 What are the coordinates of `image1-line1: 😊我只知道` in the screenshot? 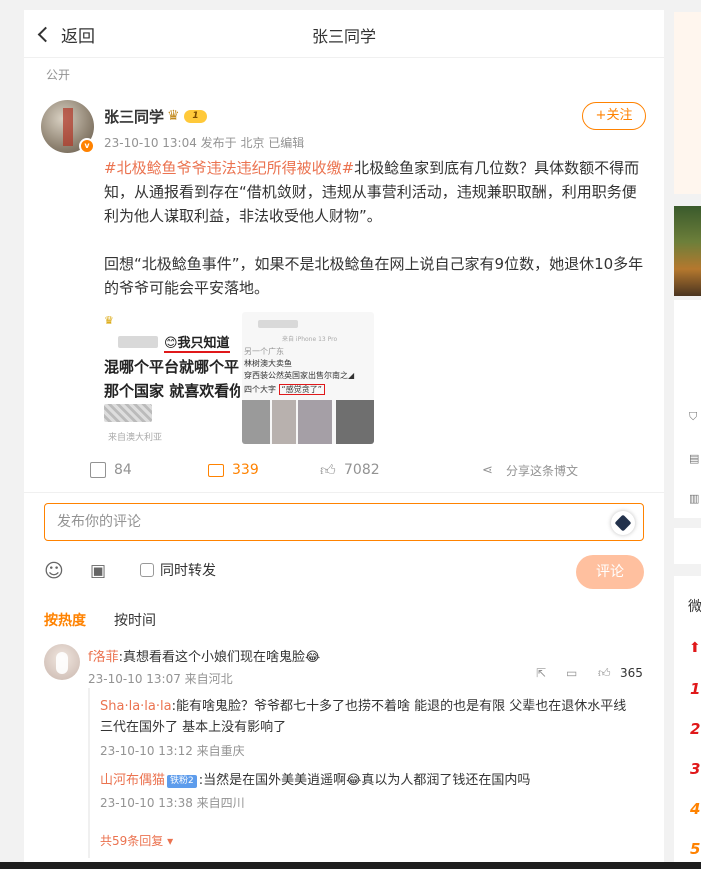 It's located at (197, 342).